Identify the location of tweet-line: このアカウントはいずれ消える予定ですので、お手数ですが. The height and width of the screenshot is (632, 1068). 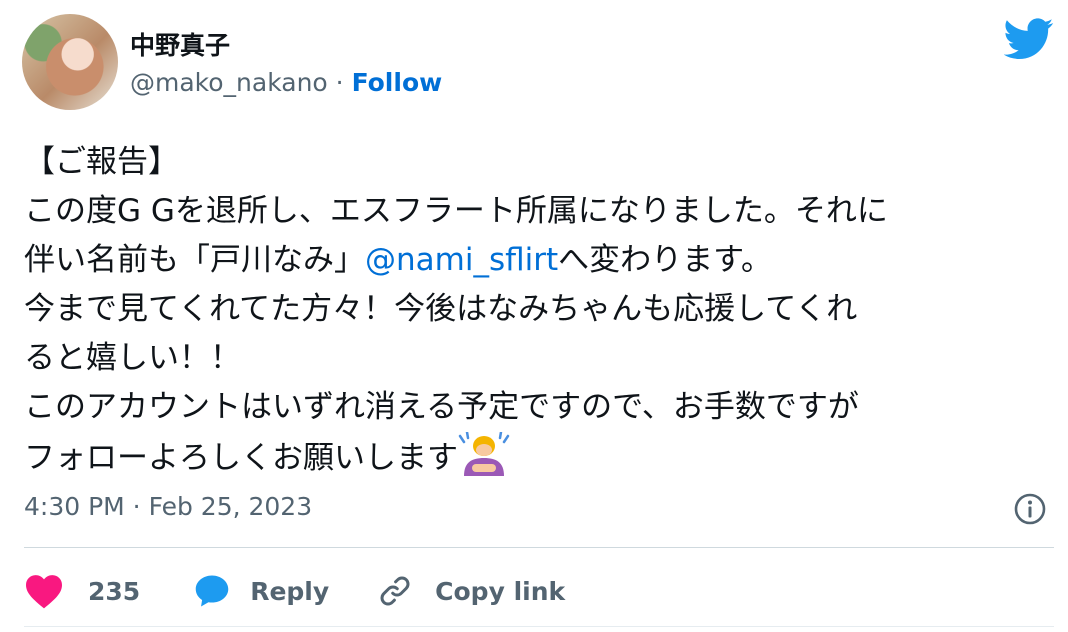
(441, 407).